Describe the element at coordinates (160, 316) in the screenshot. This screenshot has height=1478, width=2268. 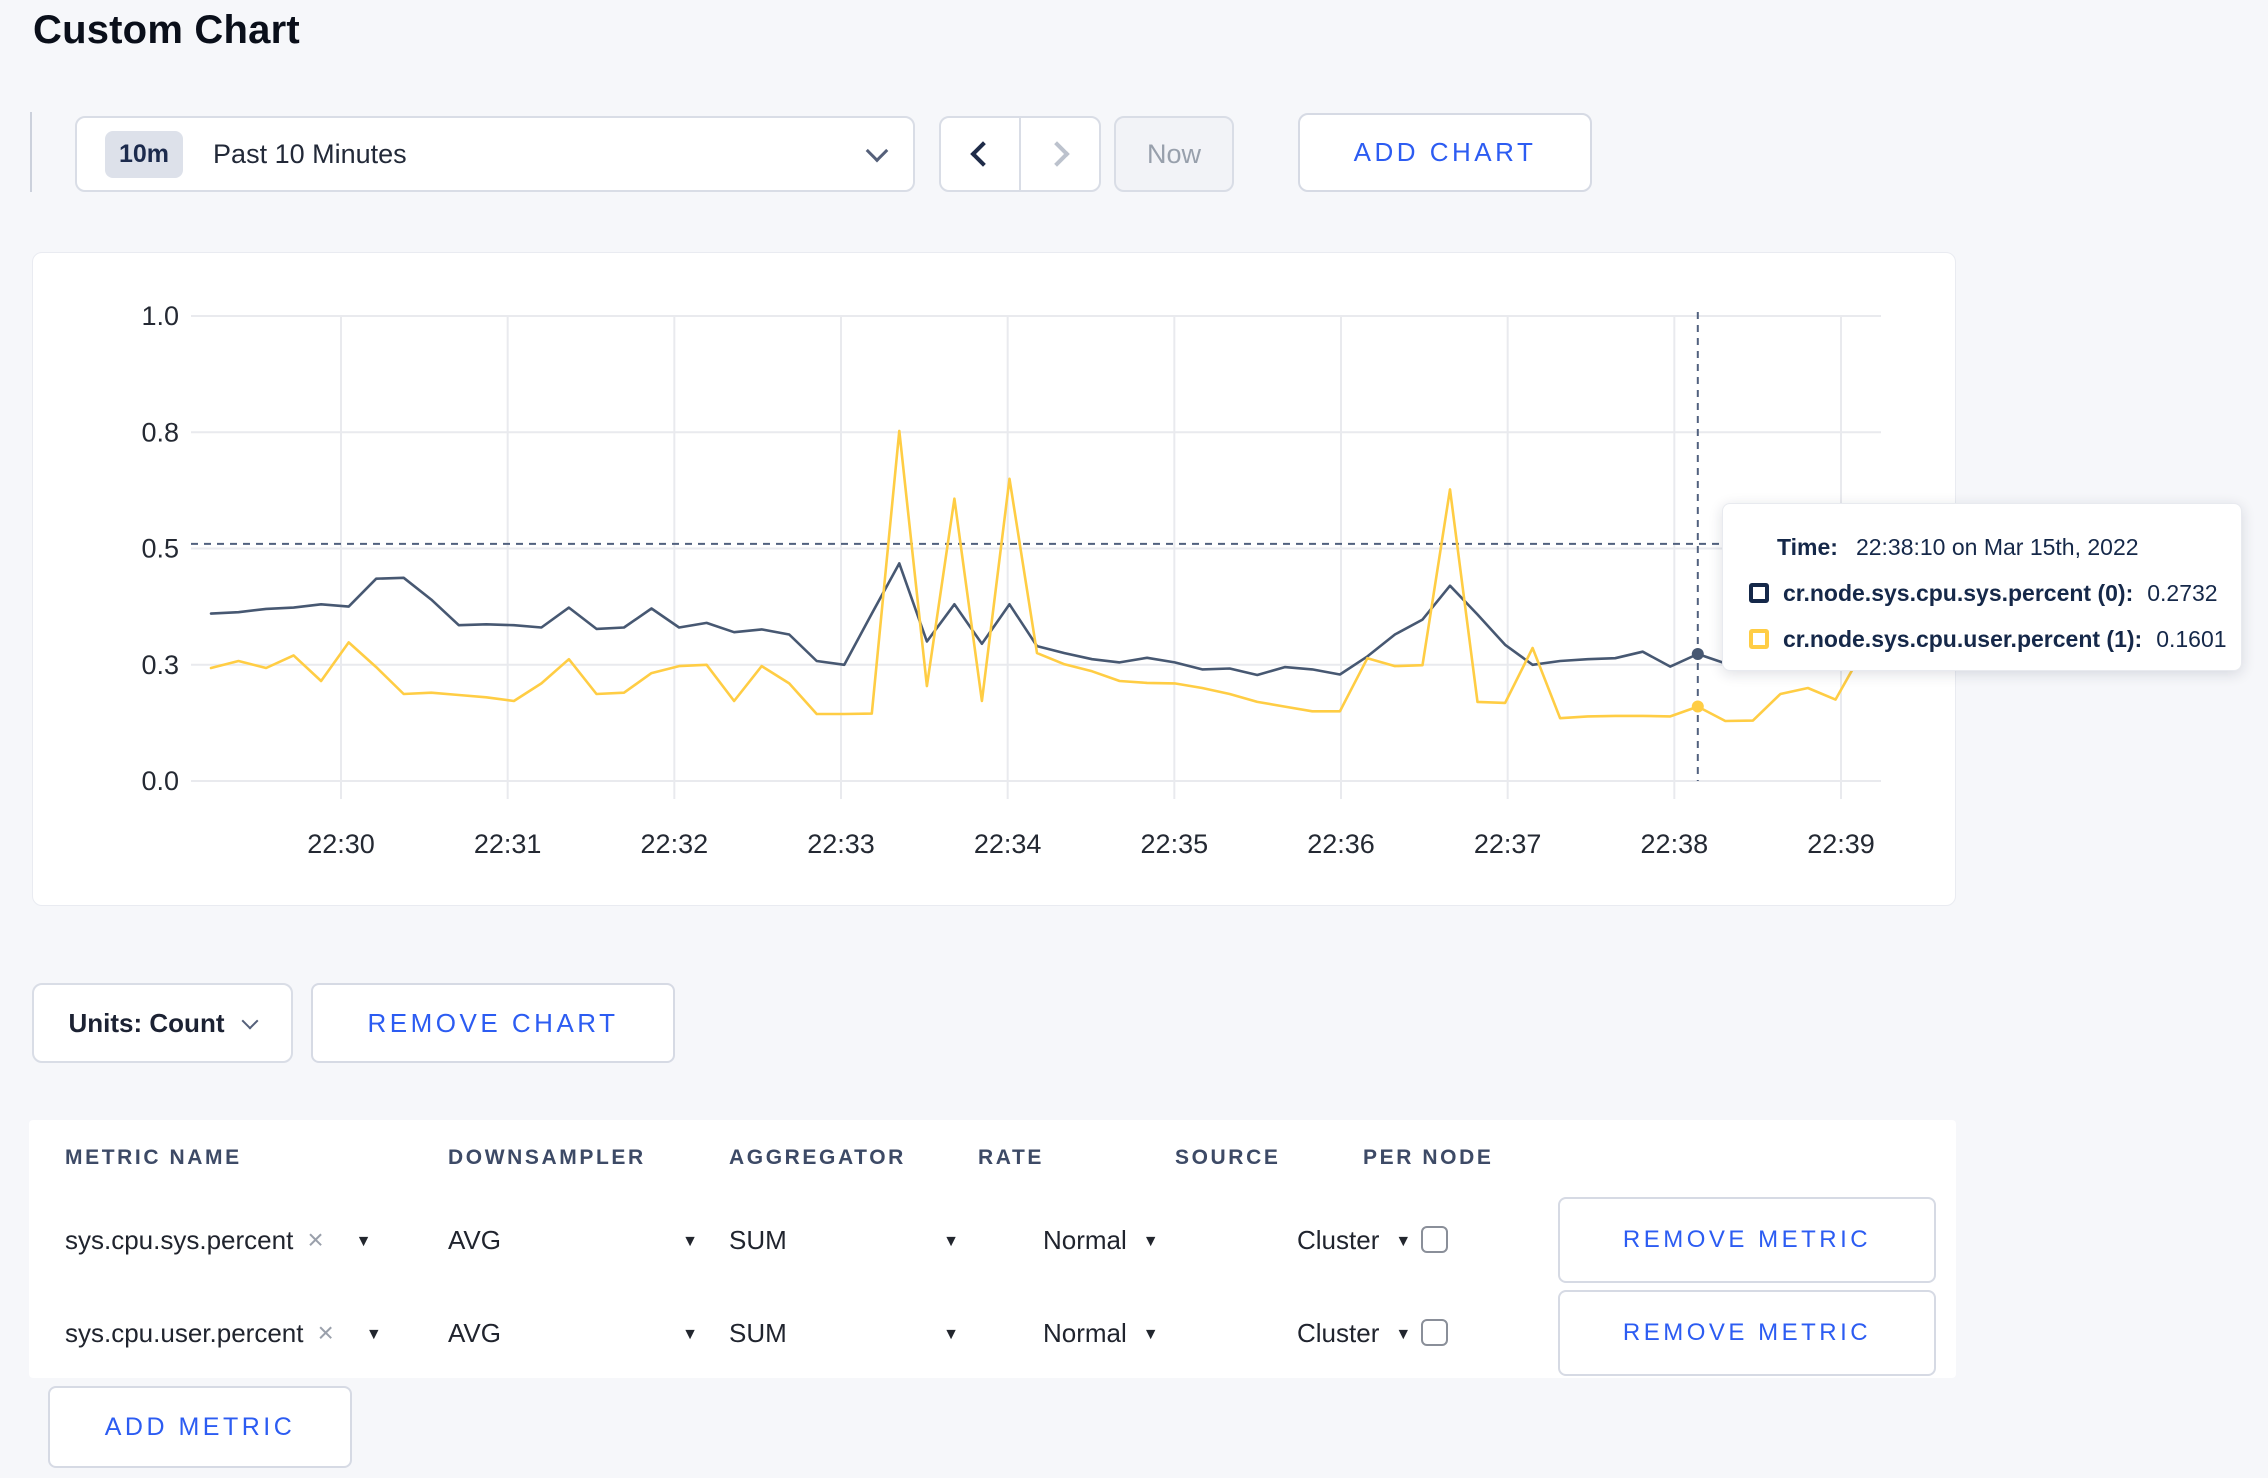
I see `y-axis-tick: 1.0` at that location.